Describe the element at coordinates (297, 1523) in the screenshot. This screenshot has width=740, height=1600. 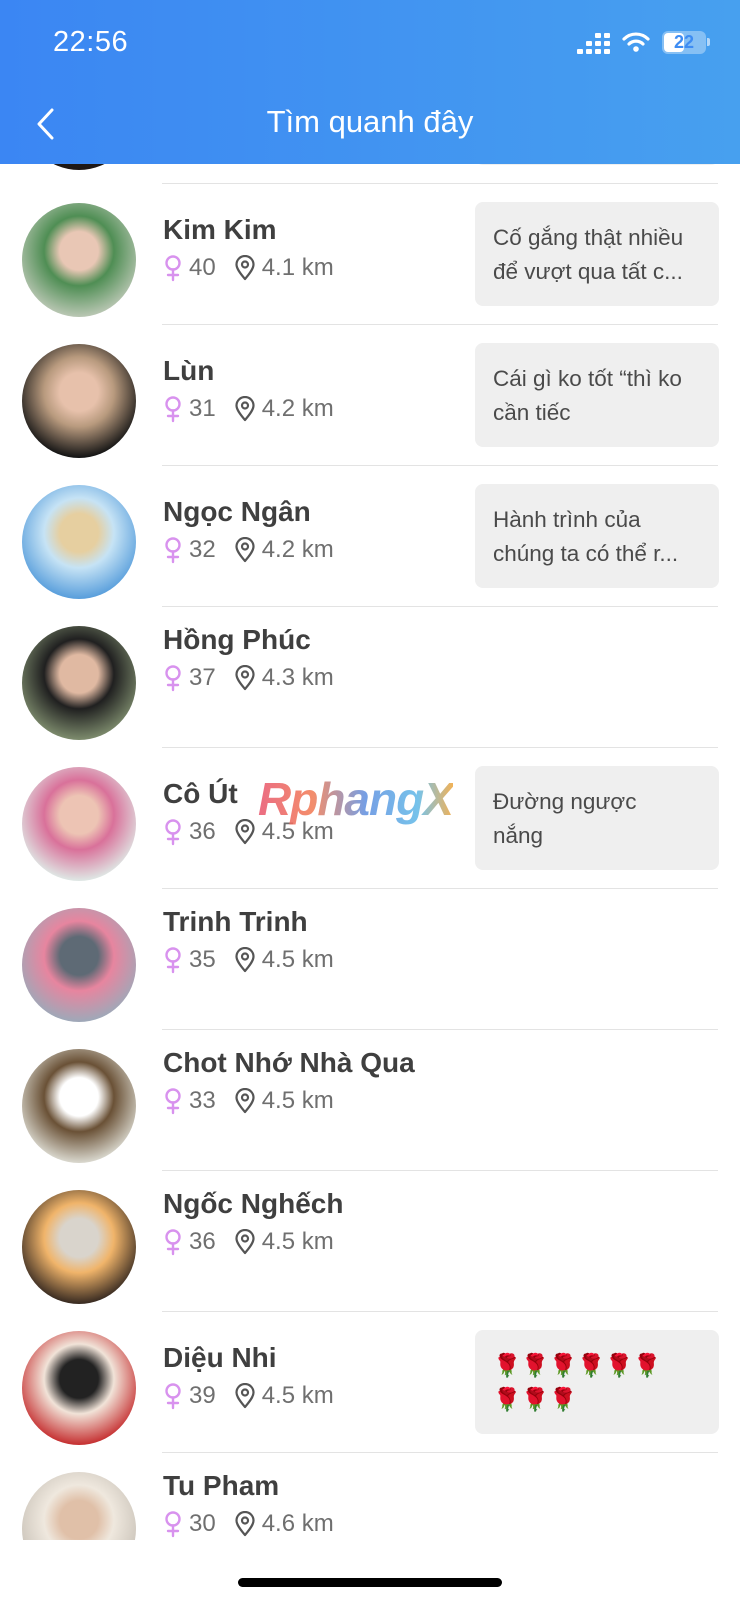
I see `user-distance: 4.6 km` at that location.